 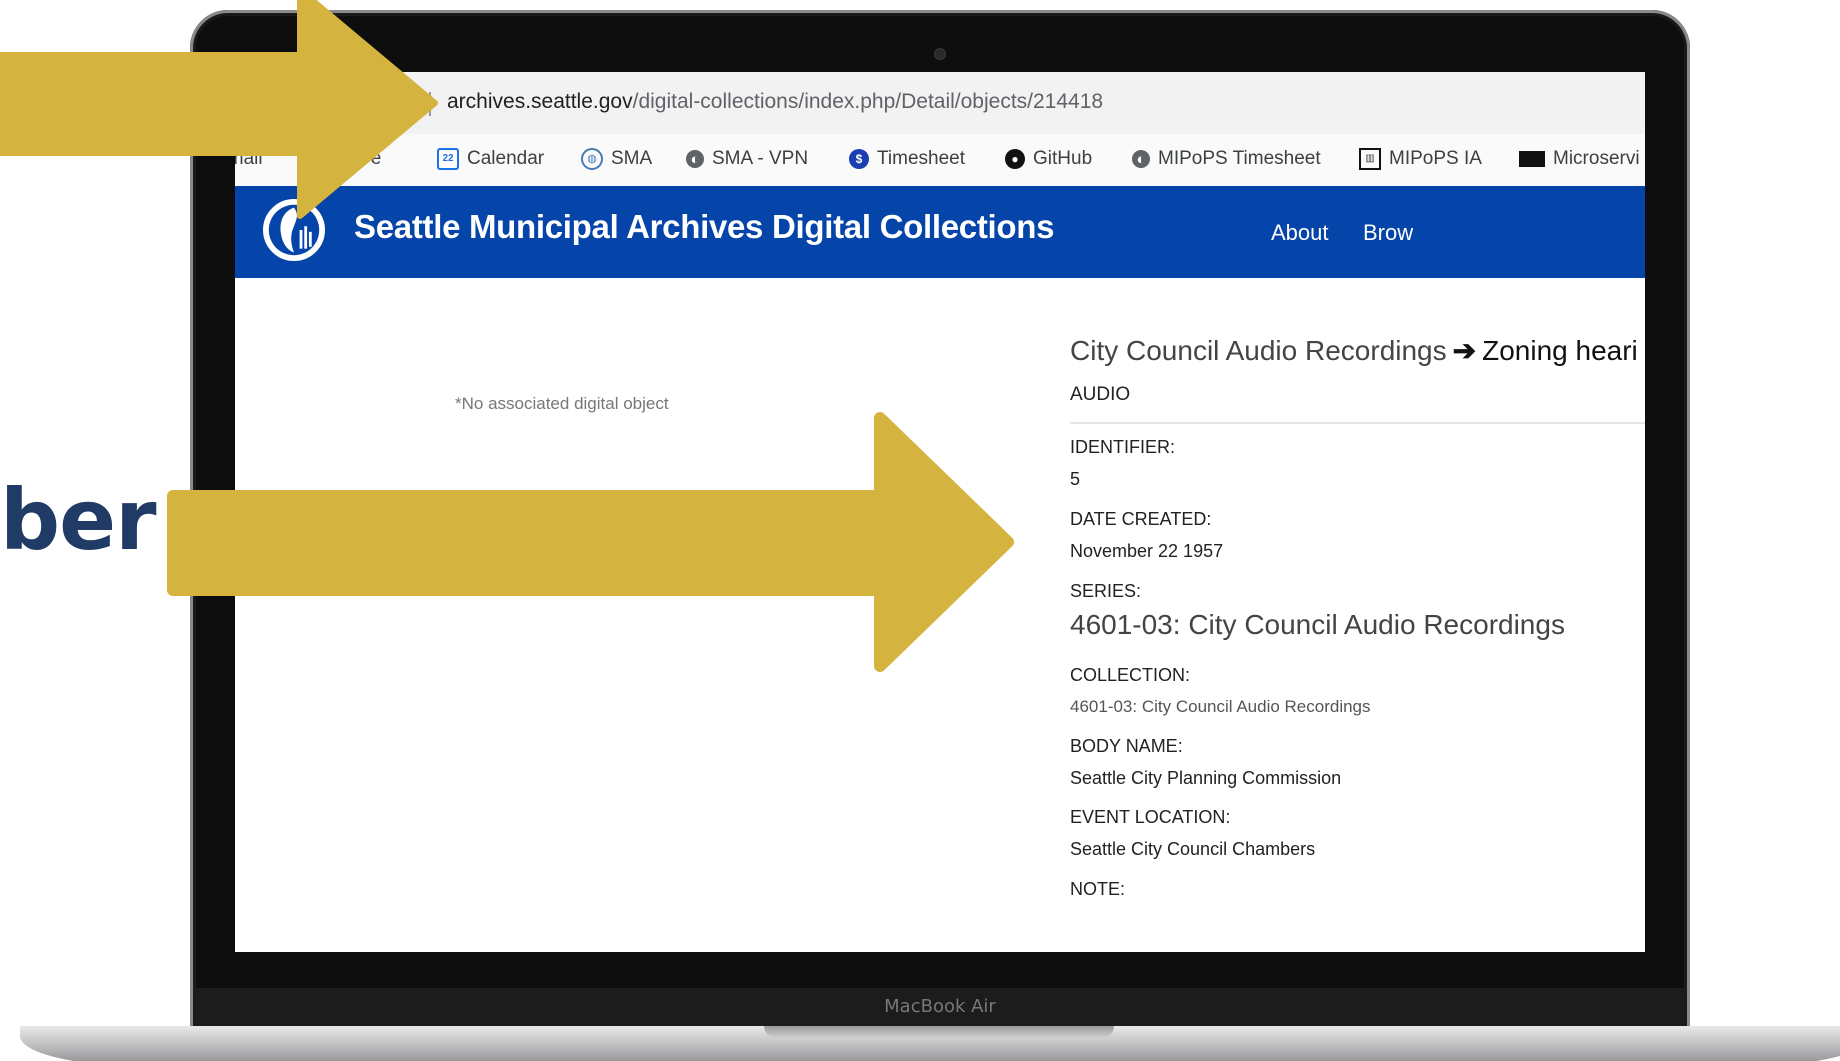 I want to click on record-type: AUDIO, so click(x=1100, y=394).